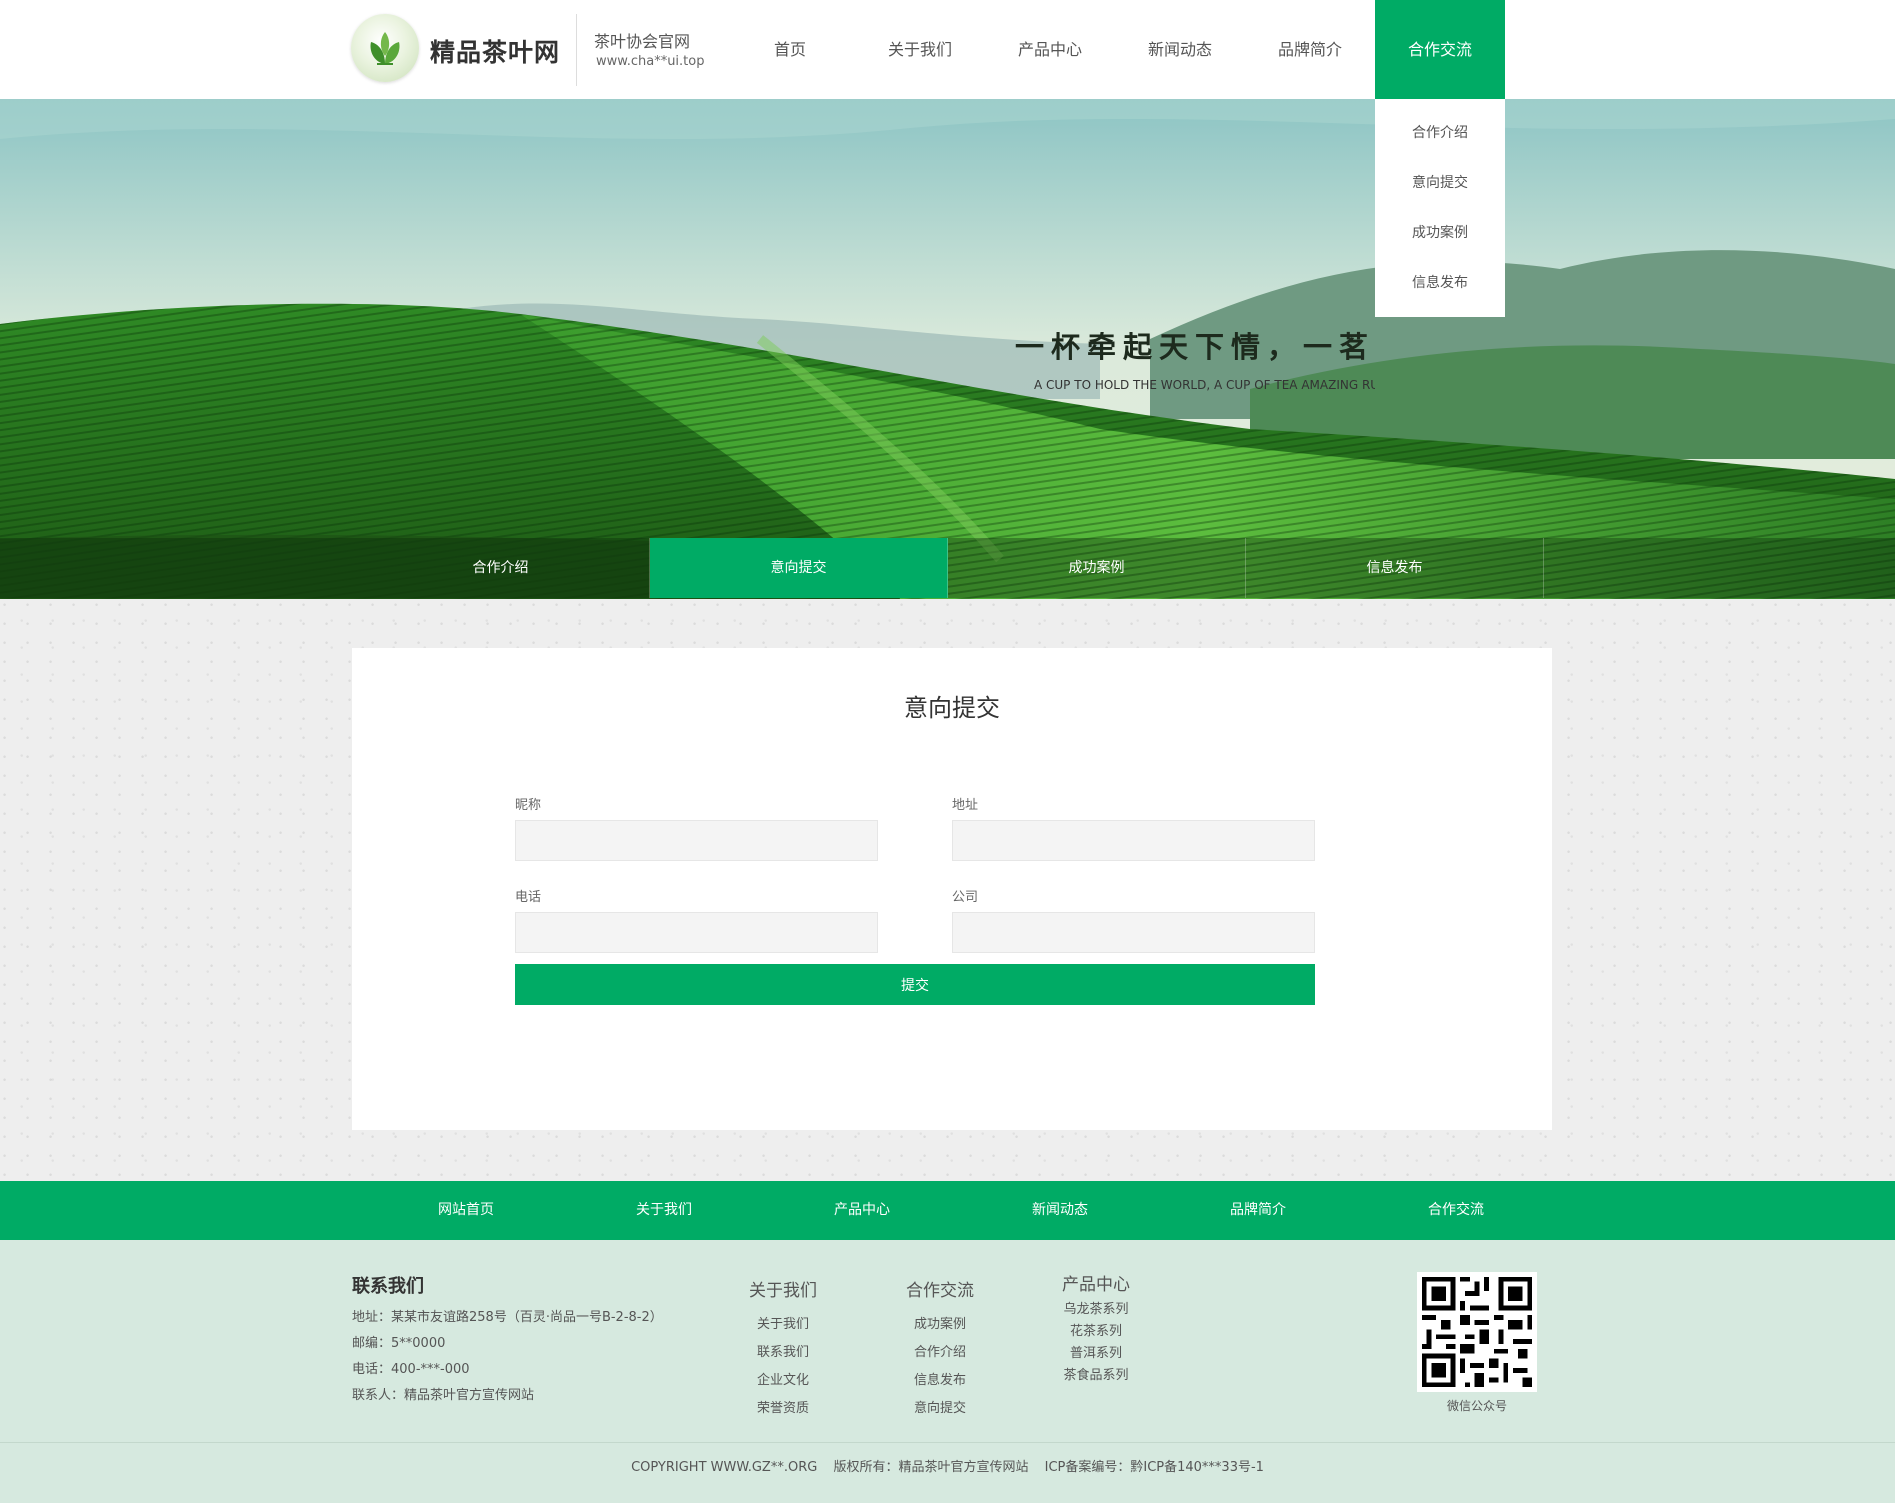  What do you see at coordinates (385, 48) in the screenshot?
I see `logo-icon` at bounding box center [385, 48].